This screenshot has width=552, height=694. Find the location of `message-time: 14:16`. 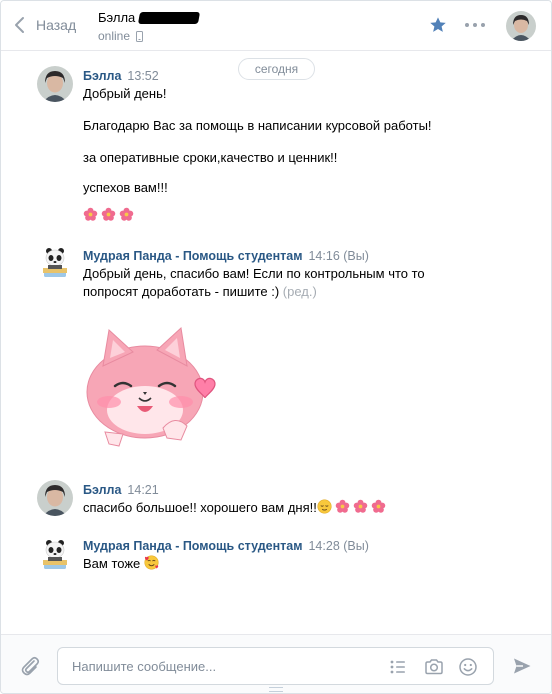

message-time: 14:16 is located at coordinates (323, 256).